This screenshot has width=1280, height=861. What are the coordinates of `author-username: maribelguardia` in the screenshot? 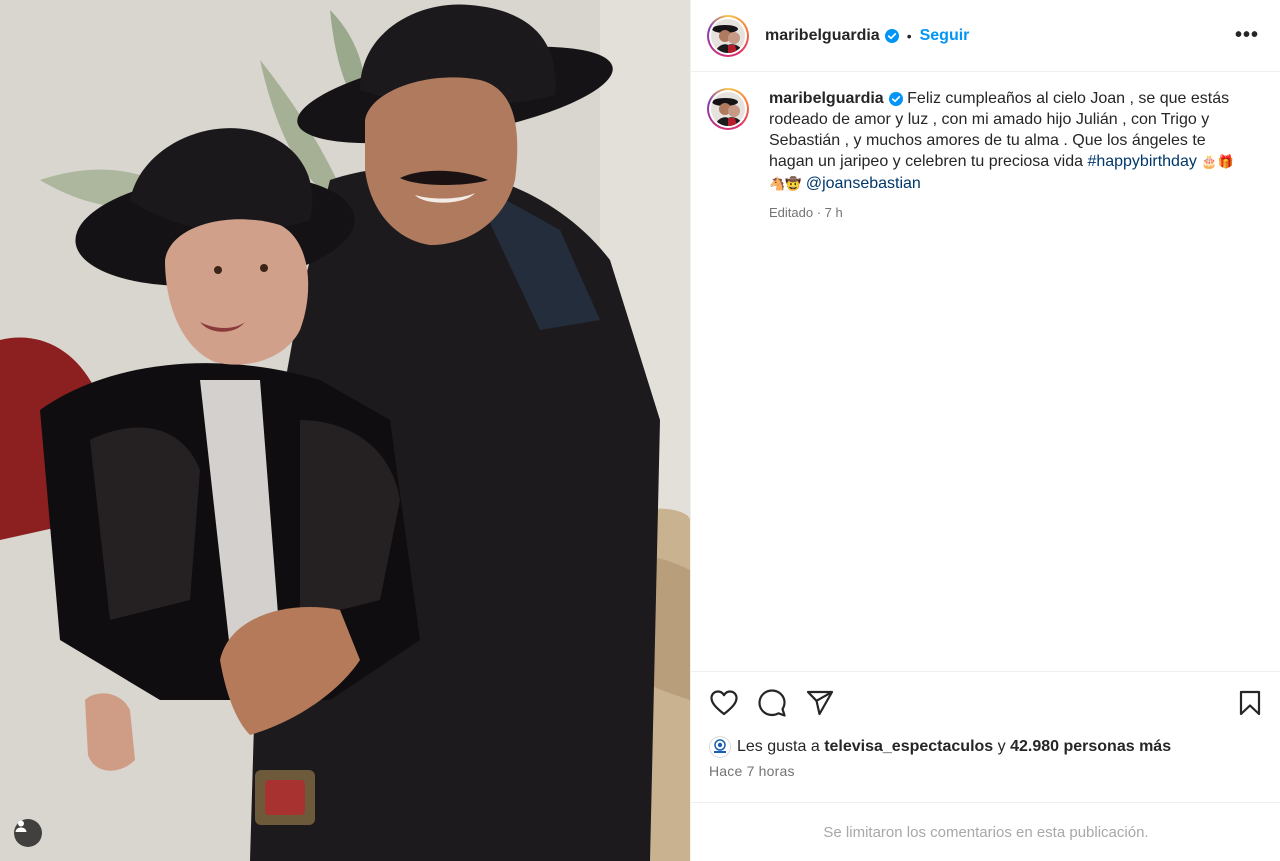 It's located at (822, 36).